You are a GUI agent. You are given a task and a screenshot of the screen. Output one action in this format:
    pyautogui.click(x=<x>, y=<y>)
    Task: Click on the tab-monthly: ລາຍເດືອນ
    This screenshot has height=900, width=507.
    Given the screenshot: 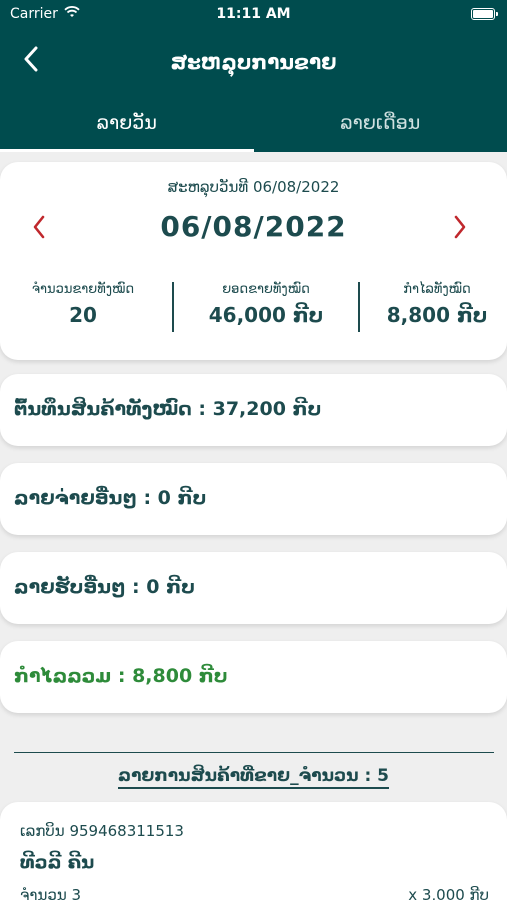 What is the action you would take?
    pyautogui.click(x=380, y=126)
    